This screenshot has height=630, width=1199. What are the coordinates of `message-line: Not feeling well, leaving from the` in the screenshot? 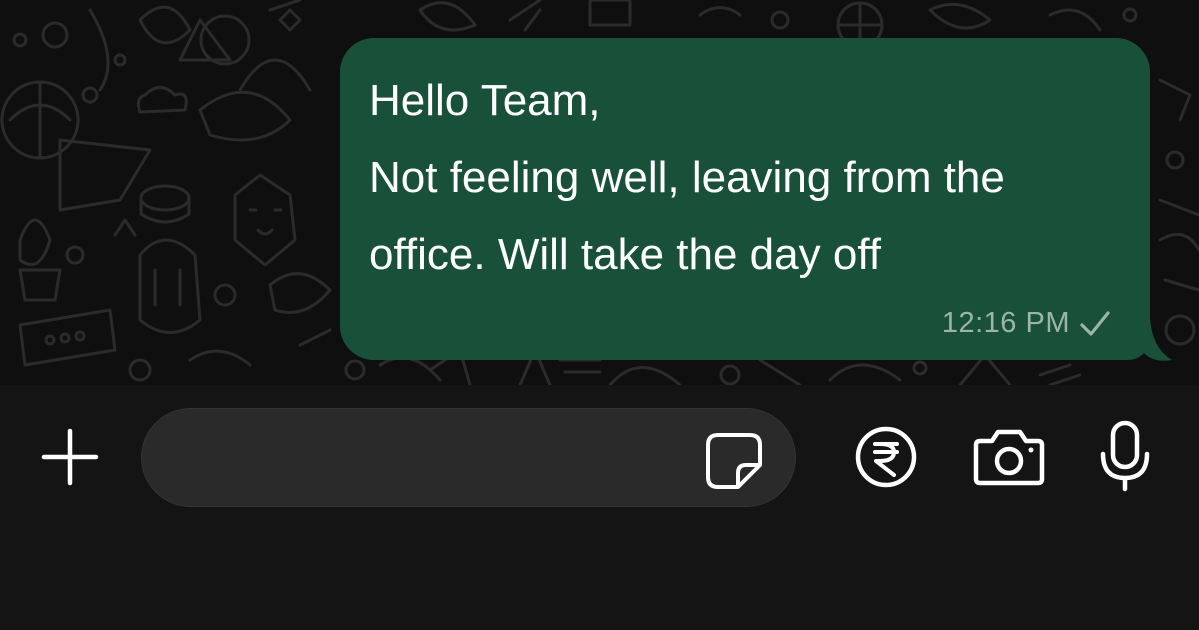 It's located at (687, 177).